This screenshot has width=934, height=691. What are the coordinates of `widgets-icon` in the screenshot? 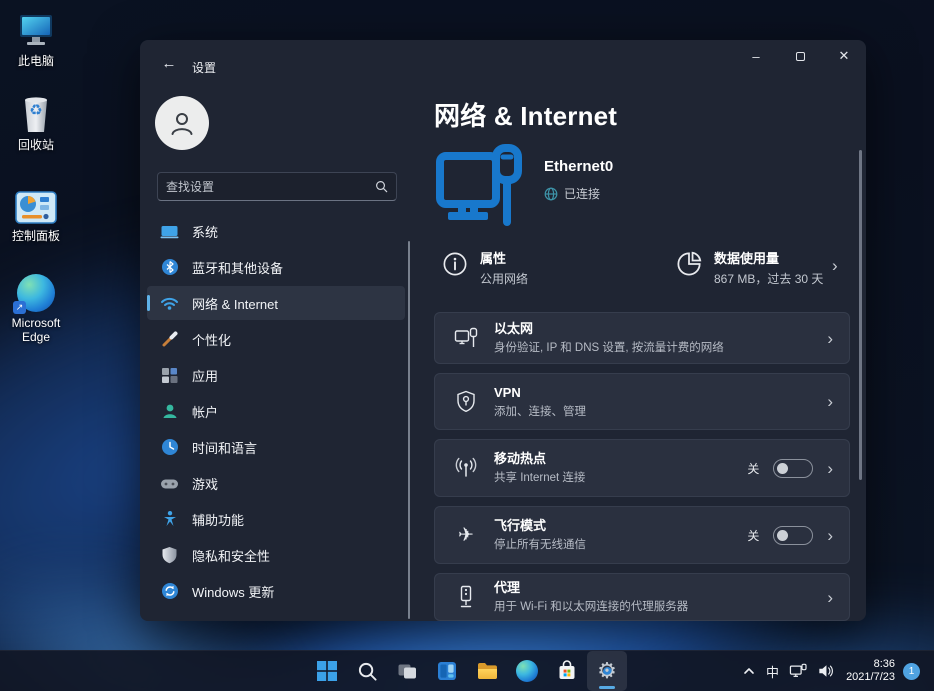 It's located at (447, 671).